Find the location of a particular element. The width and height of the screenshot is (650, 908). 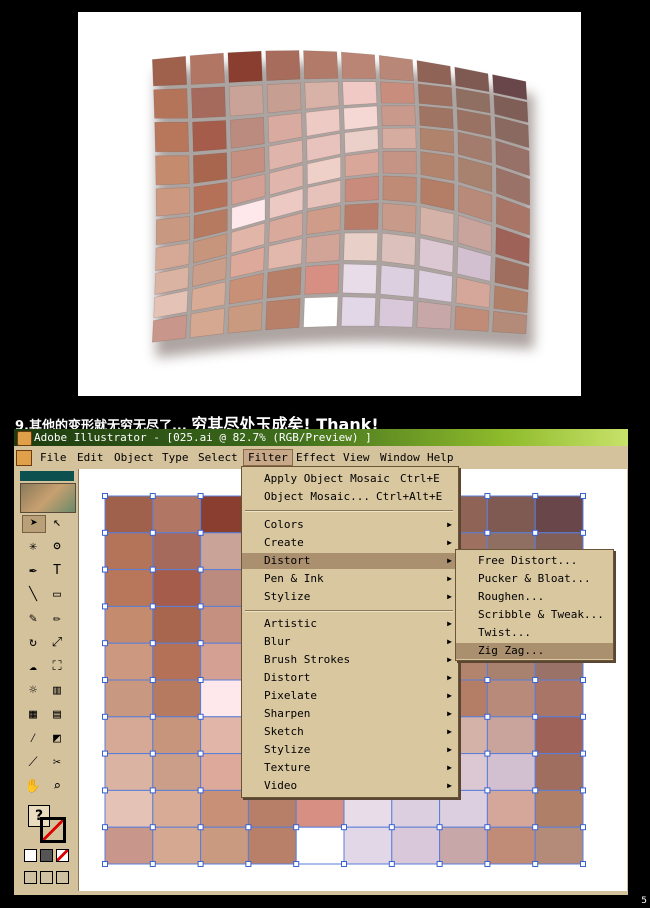

menu-item-artistic: Artistic ▶ is located at coordinates (350, 624).